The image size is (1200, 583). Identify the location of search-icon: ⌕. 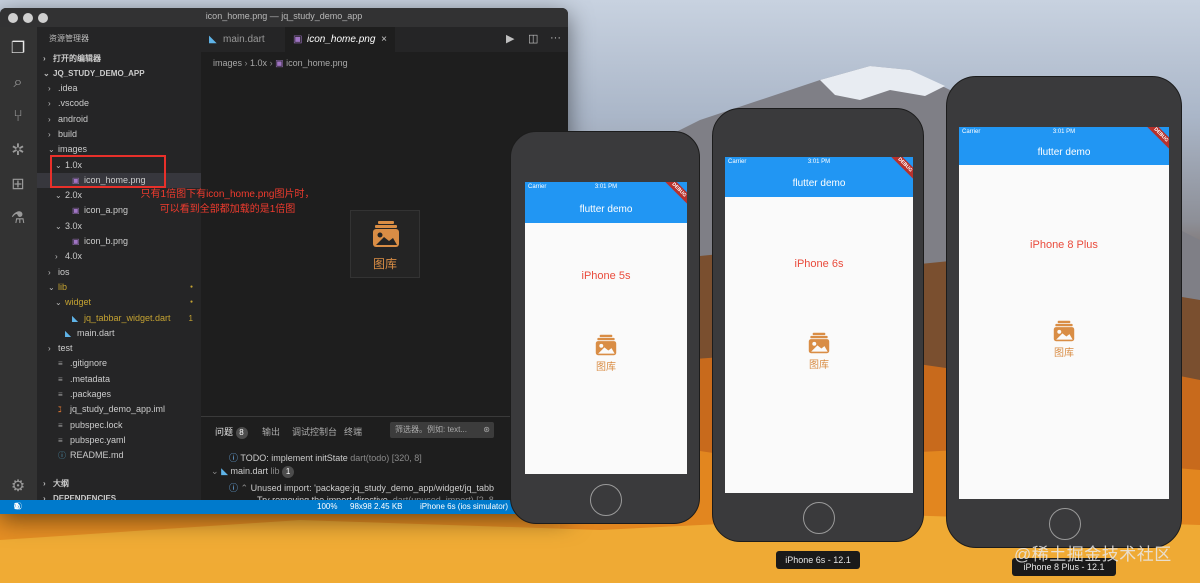
(18, 83).